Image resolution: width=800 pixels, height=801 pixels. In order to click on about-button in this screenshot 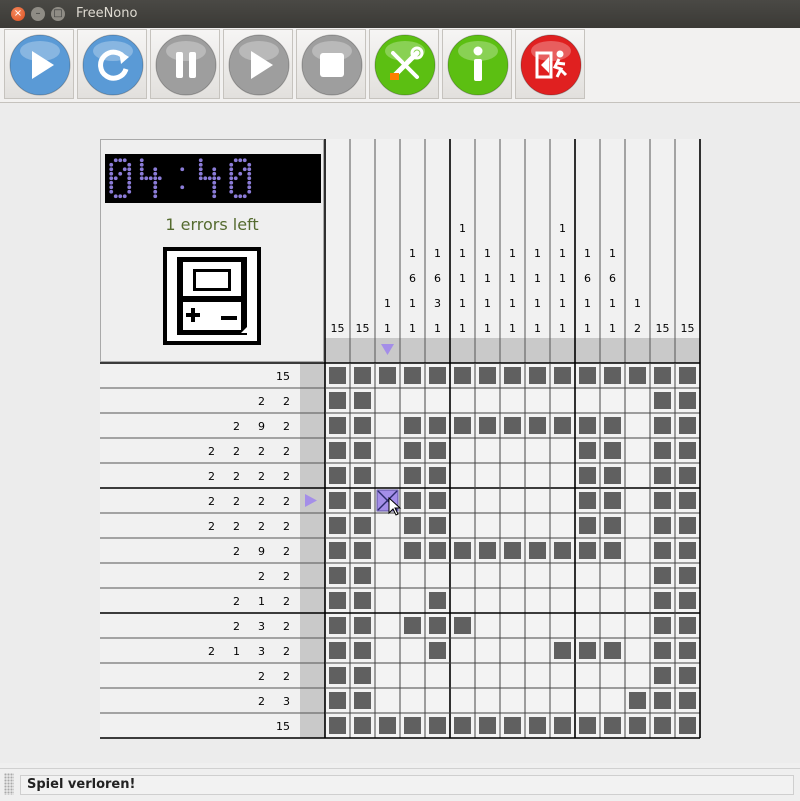, I will do `click(477, 64)`.